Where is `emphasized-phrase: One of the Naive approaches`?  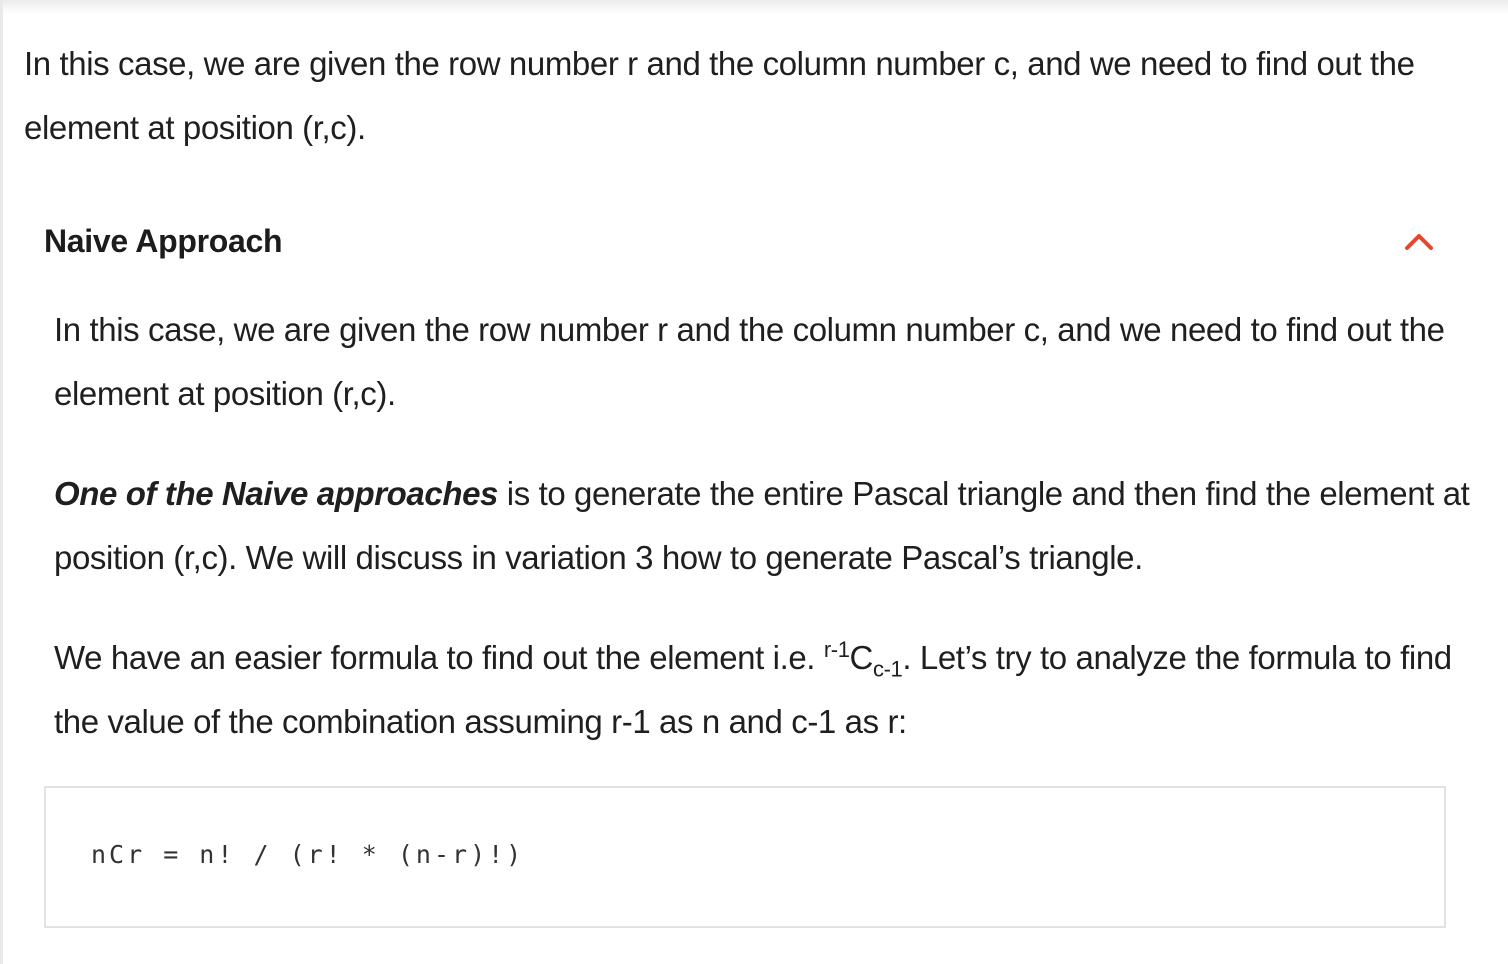 emphasized-phrase: One of the Naive approaches is located at coordinates (276, 493).